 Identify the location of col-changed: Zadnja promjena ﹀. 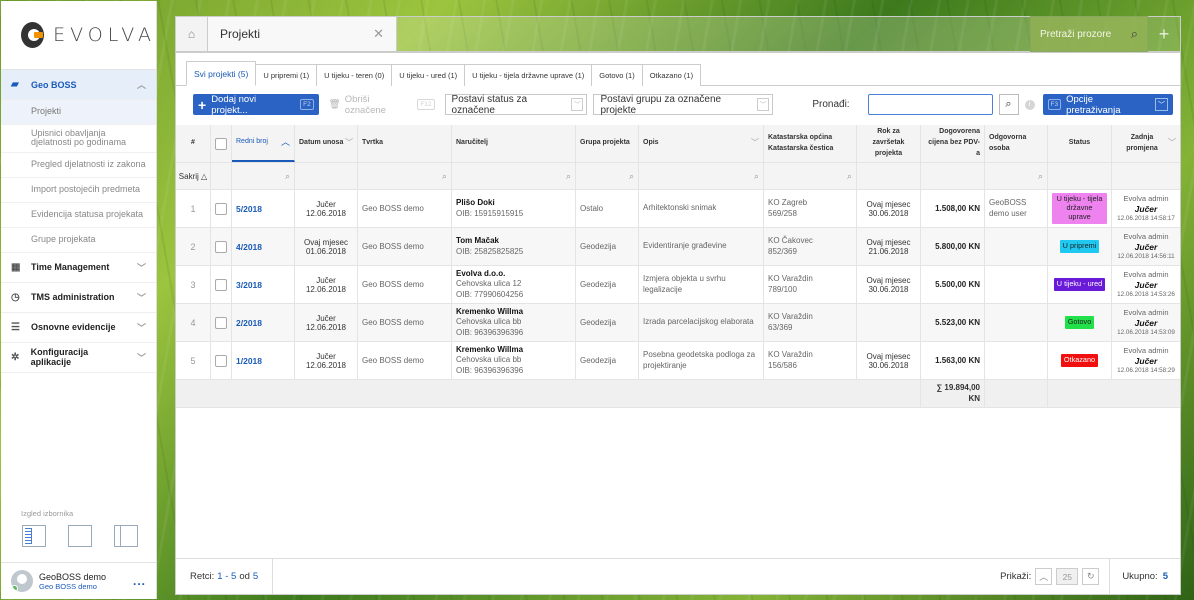
(1146, 143).